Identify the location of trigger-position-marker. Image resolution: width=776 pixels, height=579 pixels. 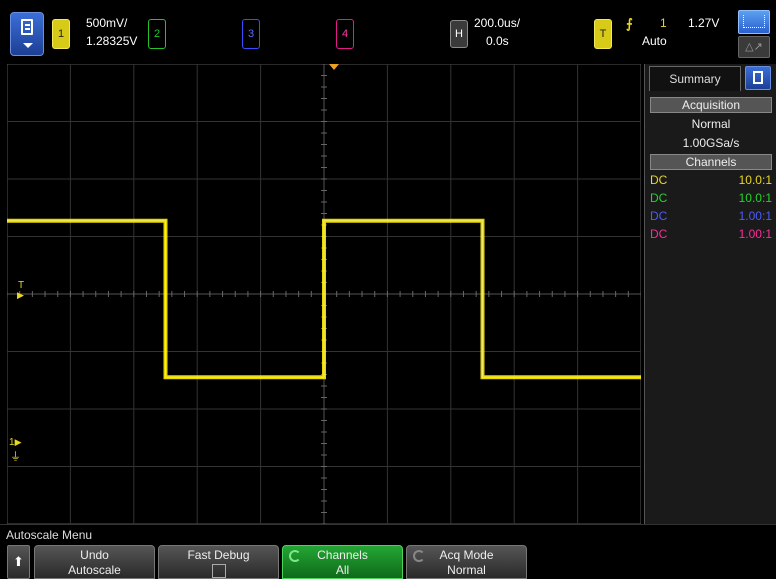
(334, 67).